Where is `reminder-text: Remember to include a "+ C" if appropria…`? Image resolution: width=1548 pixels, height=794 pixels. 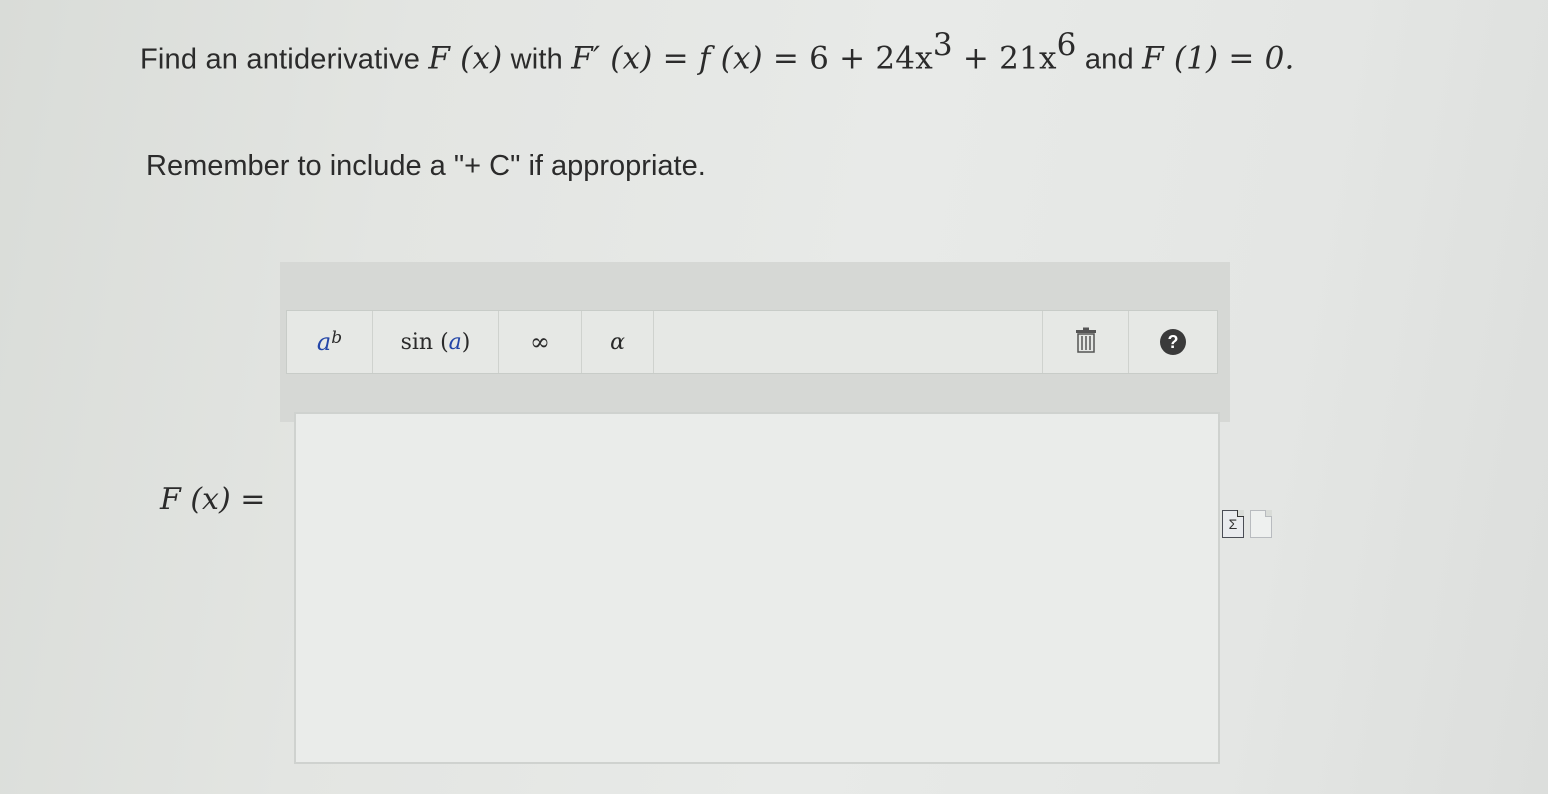
reminder-text: Remember to include a "+ C" if appropria… is located at coordinates (426, 166).